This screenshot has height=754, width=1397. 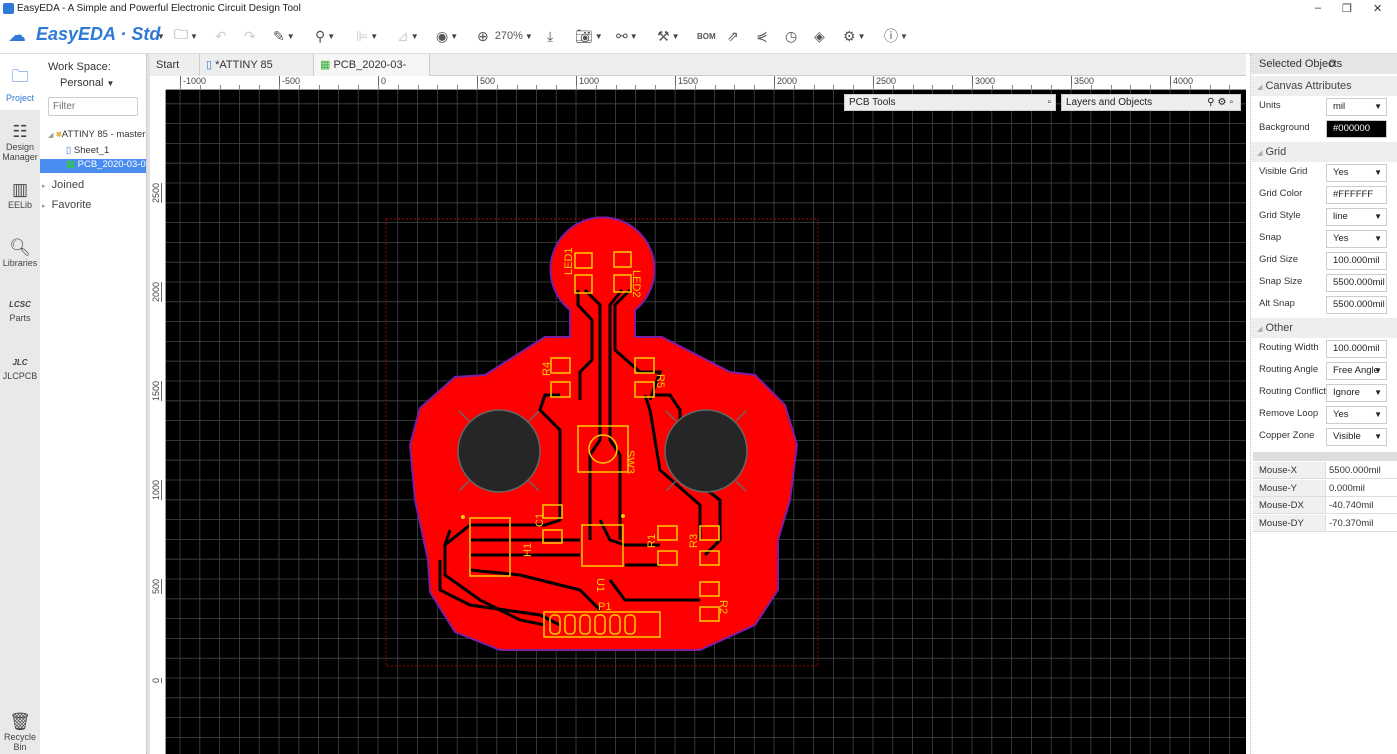 What do you see at coordinates (819, 36) in the screenshot?
I see `layers-button: ◈` at bounding box center [819, 36].